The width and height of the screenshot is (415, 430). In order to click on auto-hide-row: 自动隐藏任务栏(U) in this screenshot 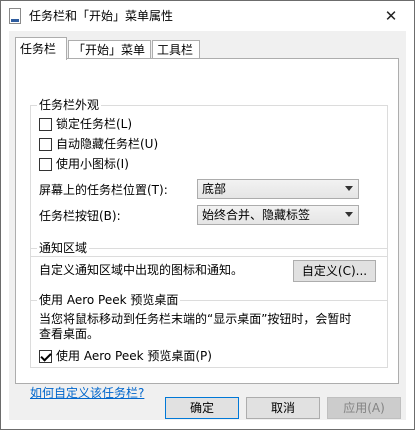, I will do `click(98, 144)`.